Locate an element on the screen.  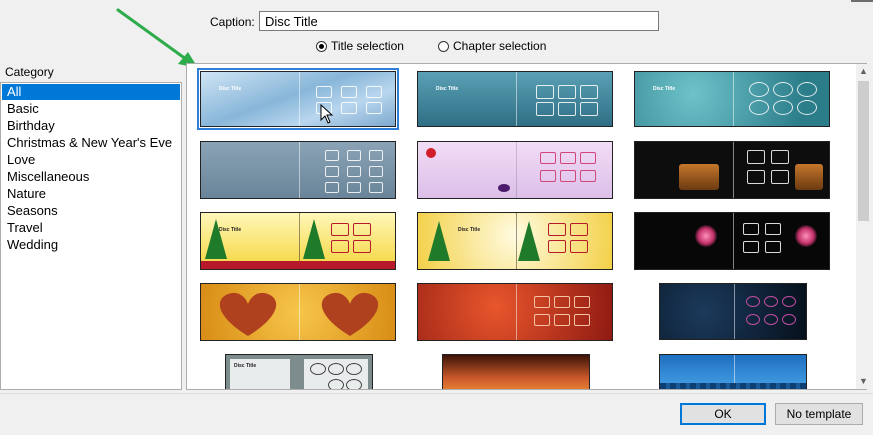
template-thumb-red-hearts is located at coordinates (515, 312).